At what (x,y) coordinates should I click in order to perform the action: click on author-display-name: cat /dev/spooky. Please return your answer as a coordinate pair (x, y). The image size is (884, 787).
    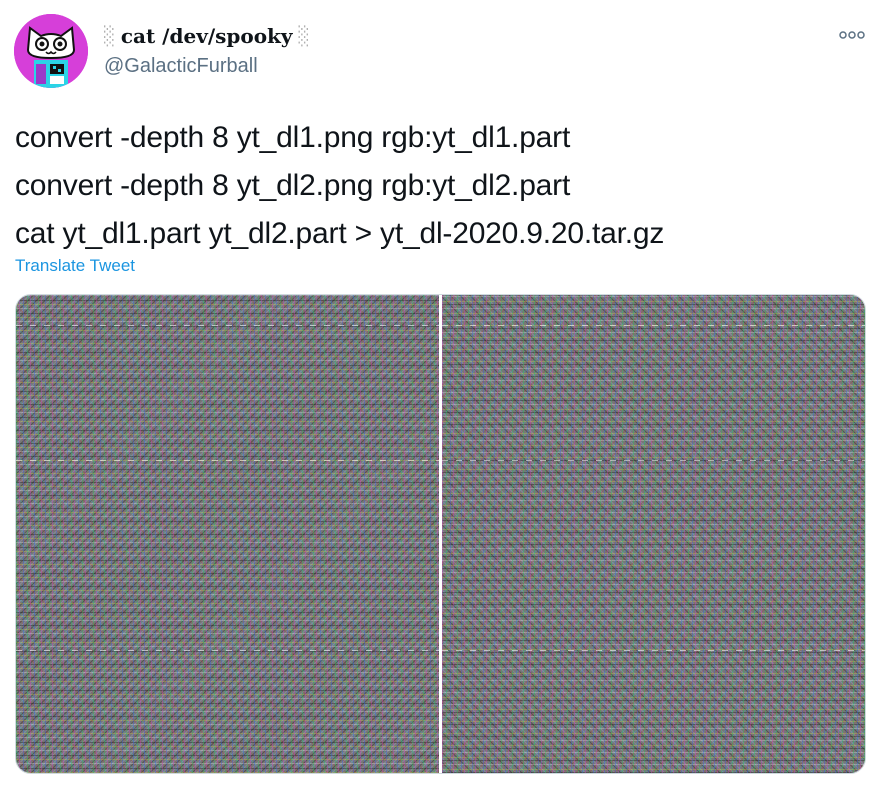
    Looking at the image, I should click on (207, 36).